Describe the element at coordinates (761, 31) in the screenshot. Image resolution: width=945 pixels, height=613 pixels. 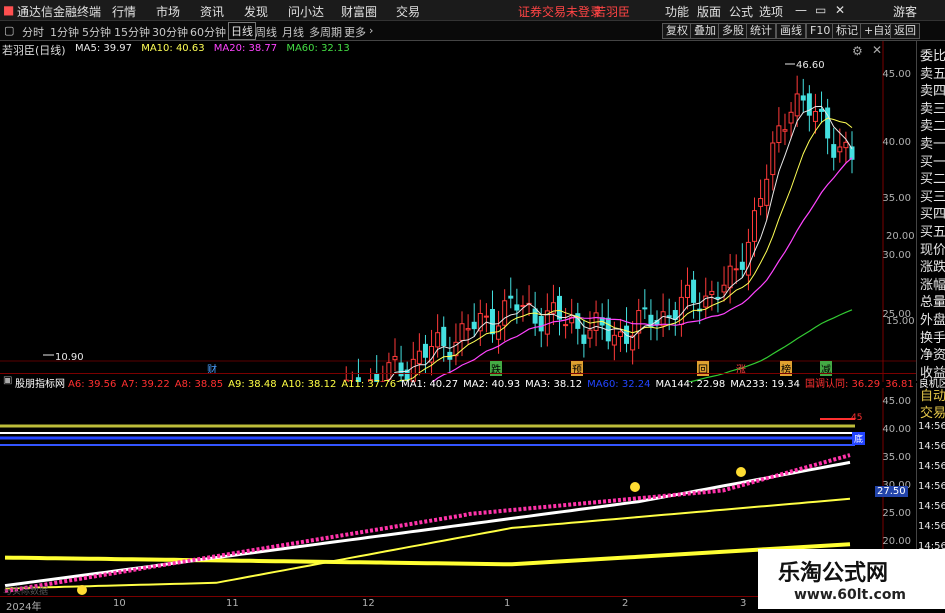
I see `statistics-button: 统计` at that location.